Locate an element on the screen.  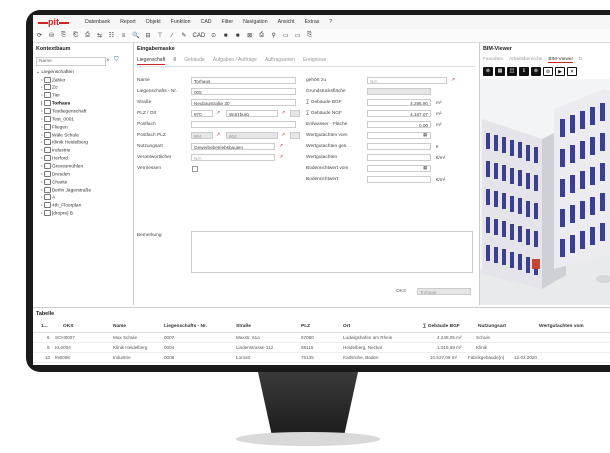
col-wertgutachten-vom: Wertgutachten vom is located at coordinates (561, 327).